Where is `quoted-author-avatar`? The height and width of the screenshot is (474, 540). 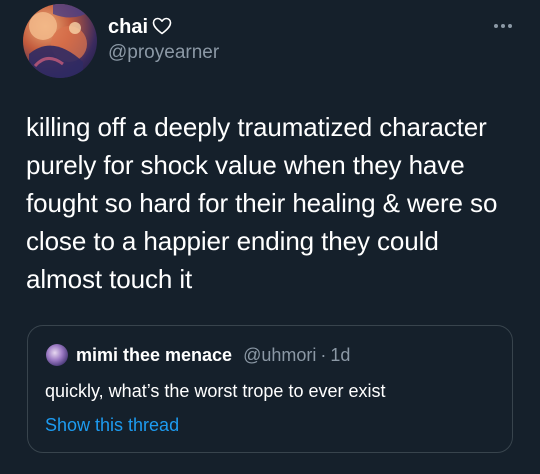
quoted-author-avatar is located at coordinates (57, 355).